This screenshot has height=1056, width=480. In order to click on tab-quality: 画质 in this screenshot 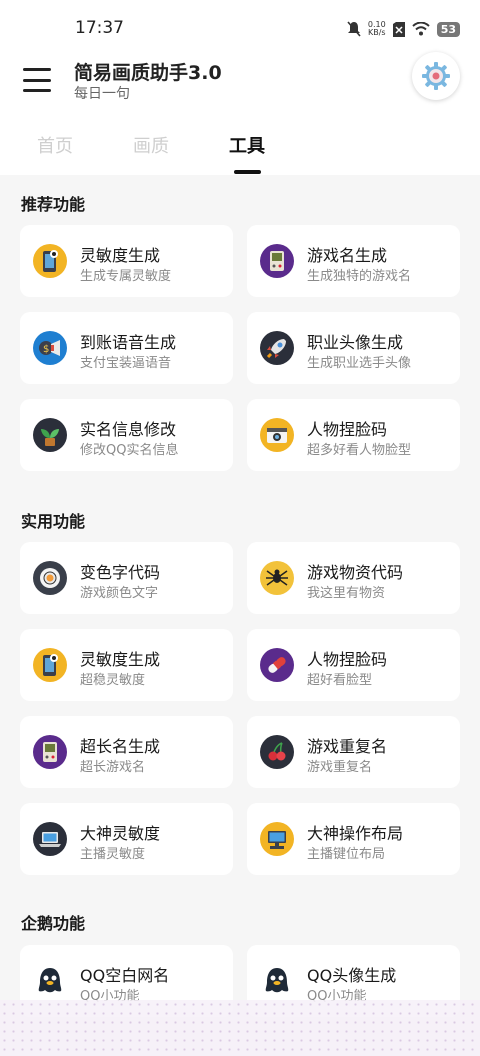, I will do `click(151, 145)`.